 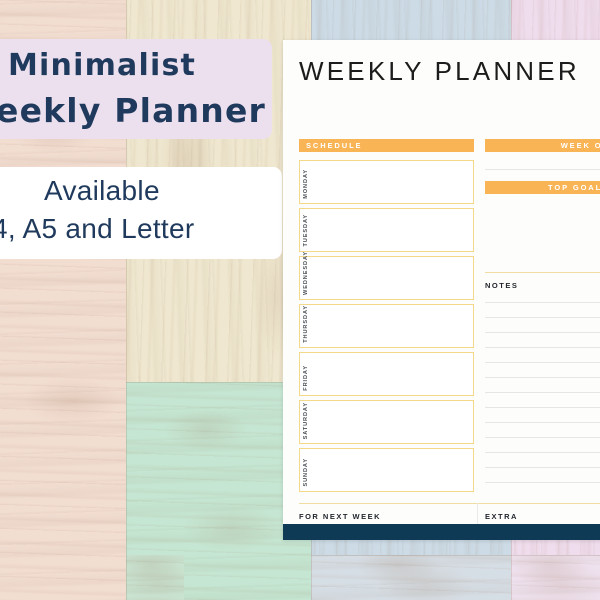 What do you see at coordinates (133, 110) in the screenshot?
I see `promo-heading-line-2: eekly Planner` at bounding box center [133, 110].